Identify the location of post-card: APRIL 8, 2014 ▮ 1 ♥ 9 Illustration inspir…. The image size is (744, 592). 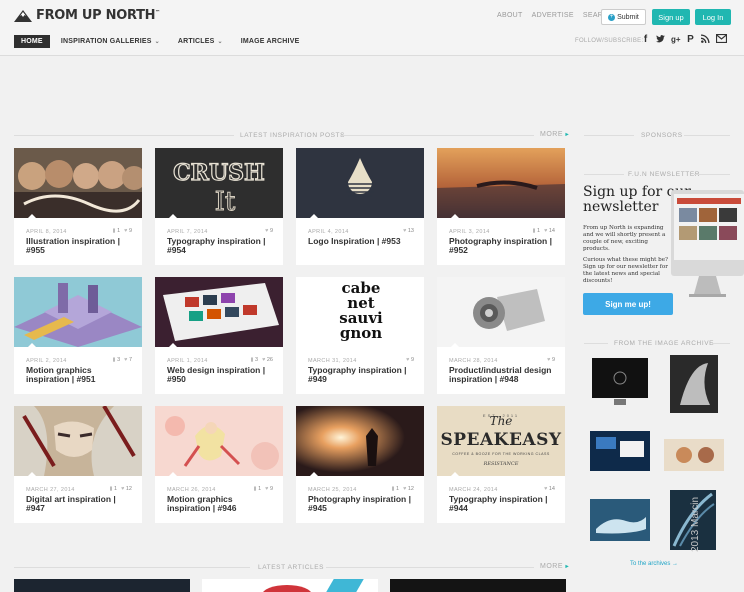
(78, 206).